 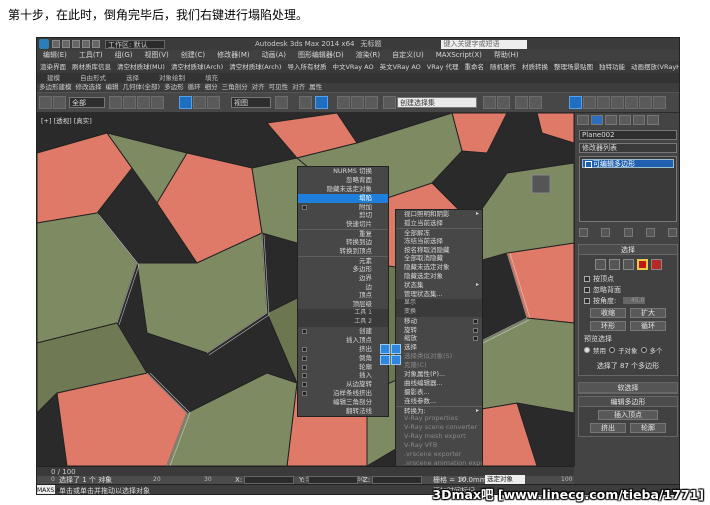 What do you see at coordinates (505, 479) in the screenshot?
I see `key-filter-dropdown: 选定对象` at bounding box center [505, 479].